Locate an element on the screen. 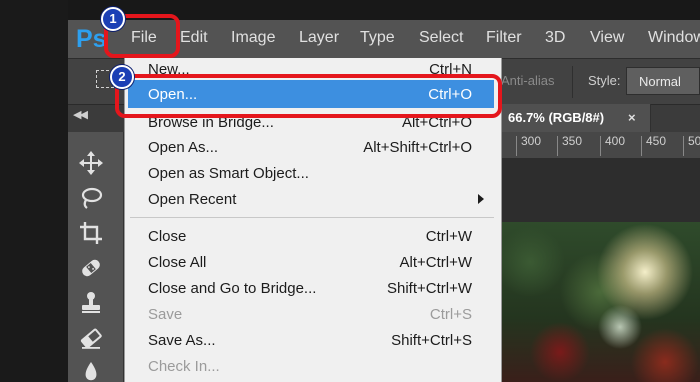 This screenshot has height=382, width=700. lasso-tool-icon is located at coordinates (93, 198).